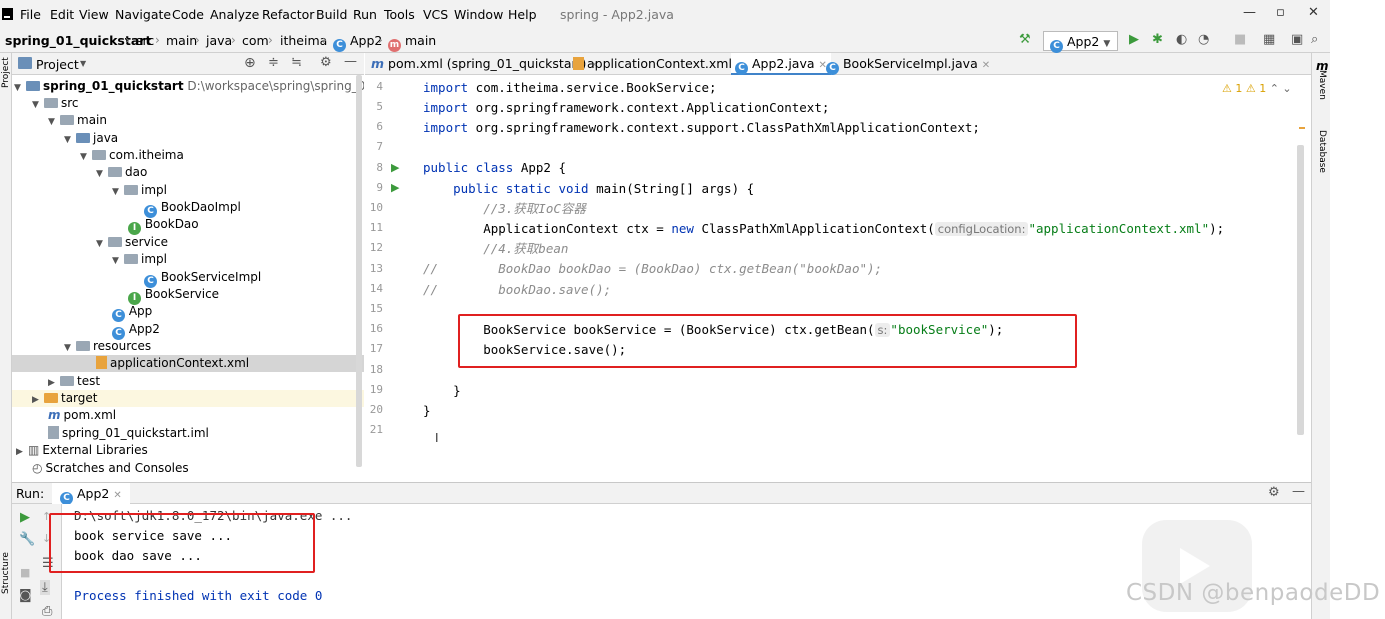  I want to click on tab-bookserviceimpl: C BookServiceImpl.java ✕, so click(908, 64).